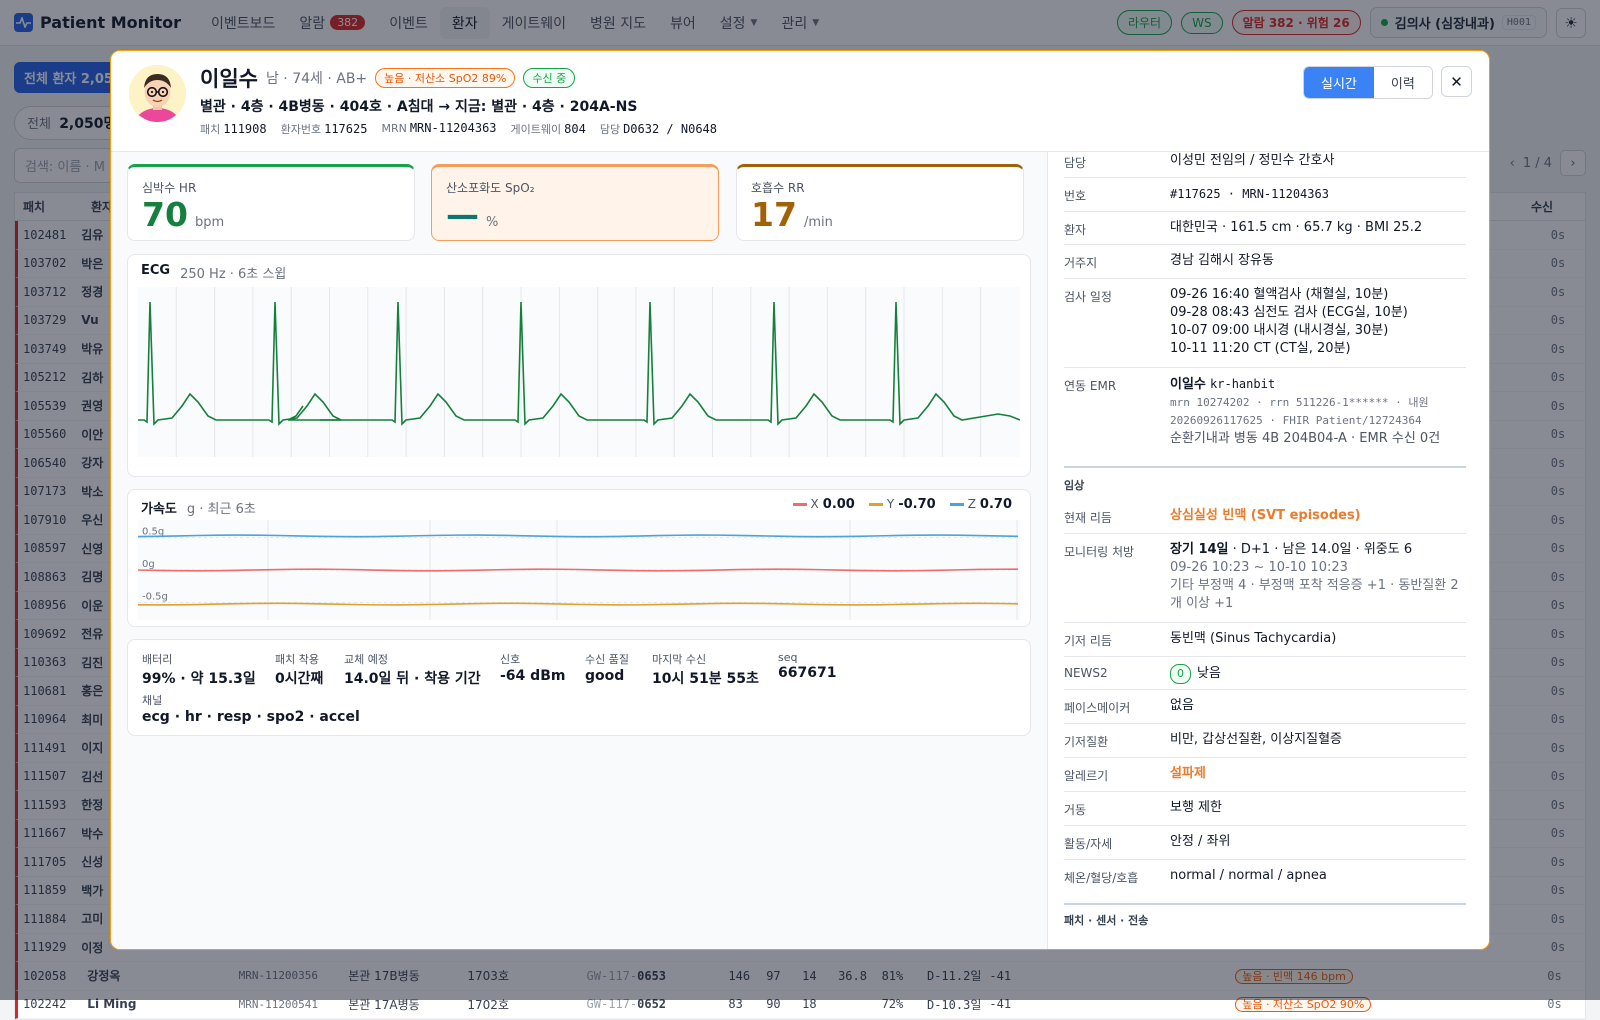 The image size is (1600, 1020). Describe the element at coordinates (1252, 160) in the screenshot. I see `info-value: 이성민 전임의 / 정민수 간호사` at that location.